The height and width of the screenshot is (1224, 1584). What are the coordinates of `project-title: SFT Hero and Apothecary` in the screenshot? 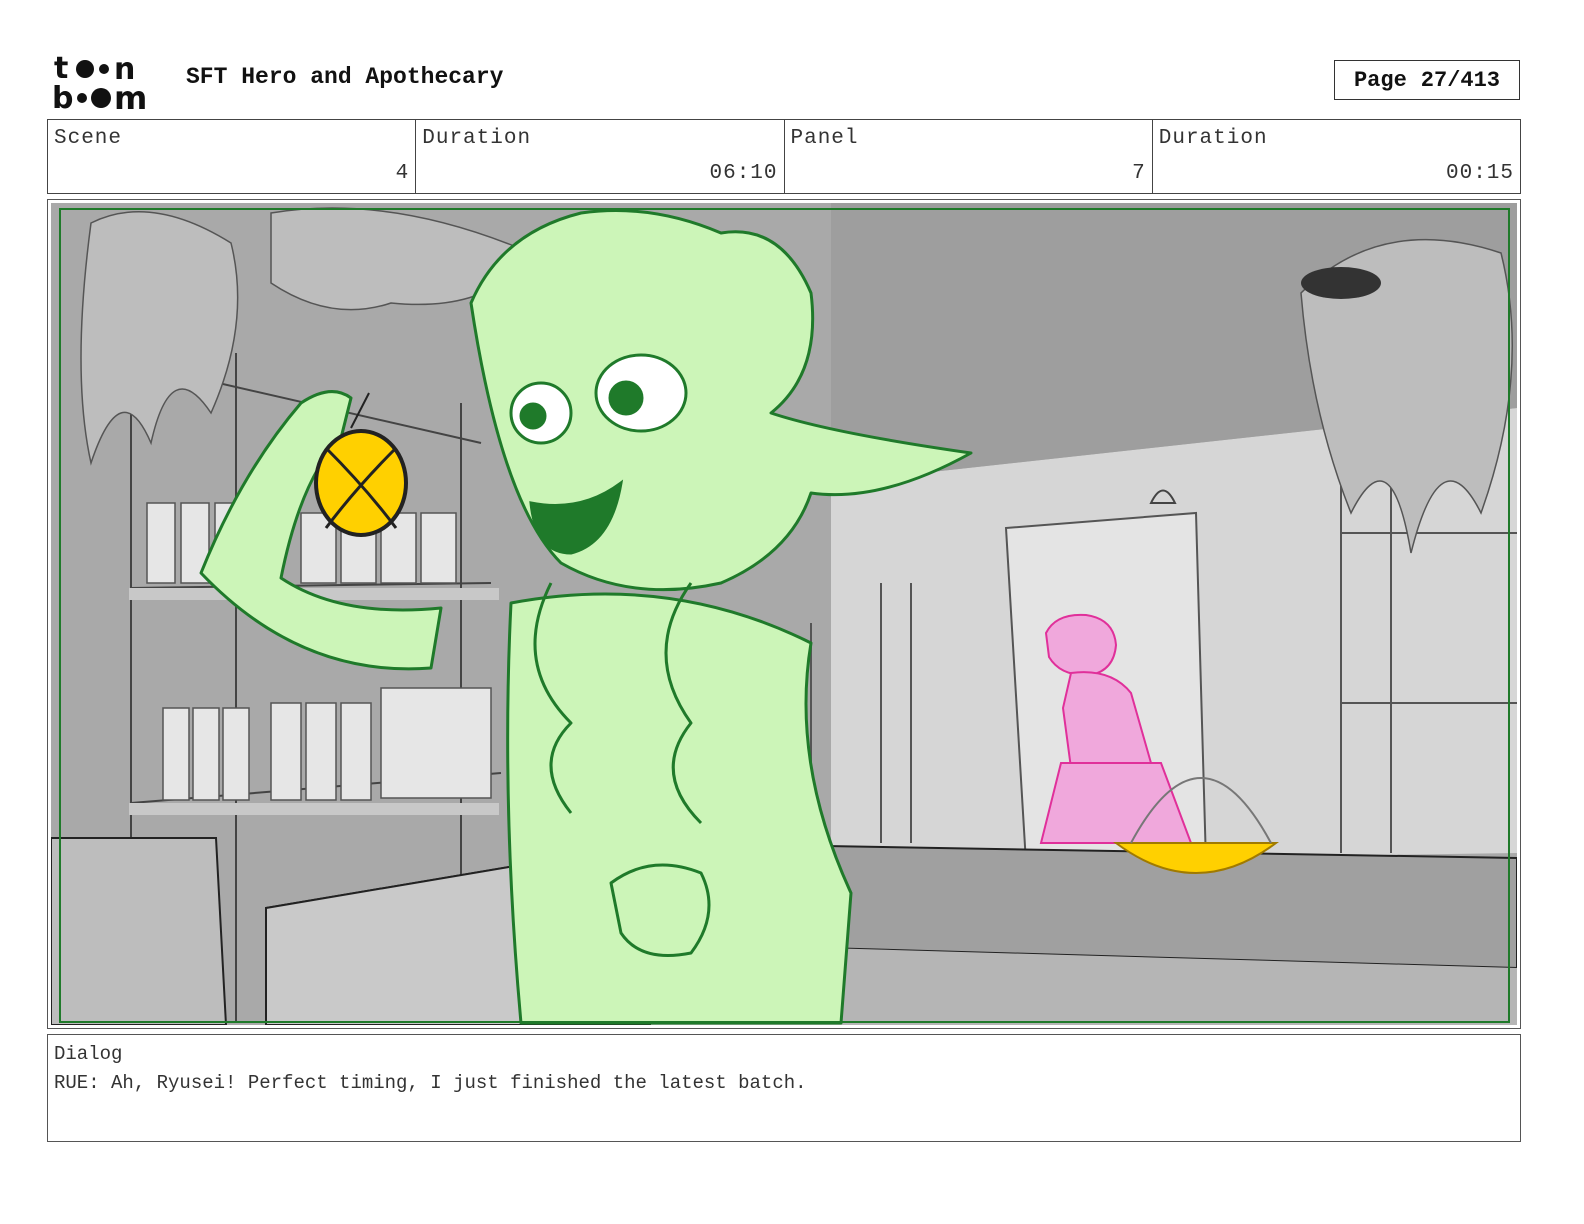 It's located at (345, 77).